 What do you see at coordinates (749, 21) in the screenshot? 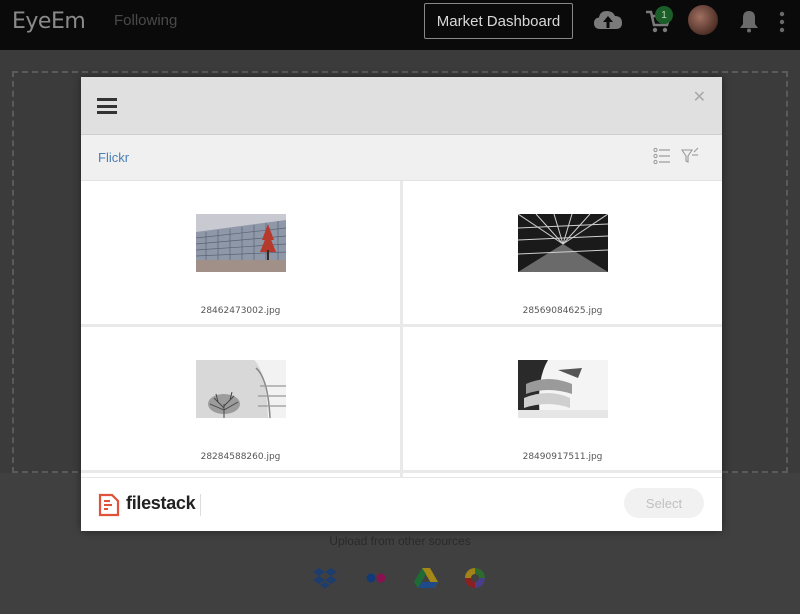
I see `notifications-bell-icon` at bounding box center [749, 21].